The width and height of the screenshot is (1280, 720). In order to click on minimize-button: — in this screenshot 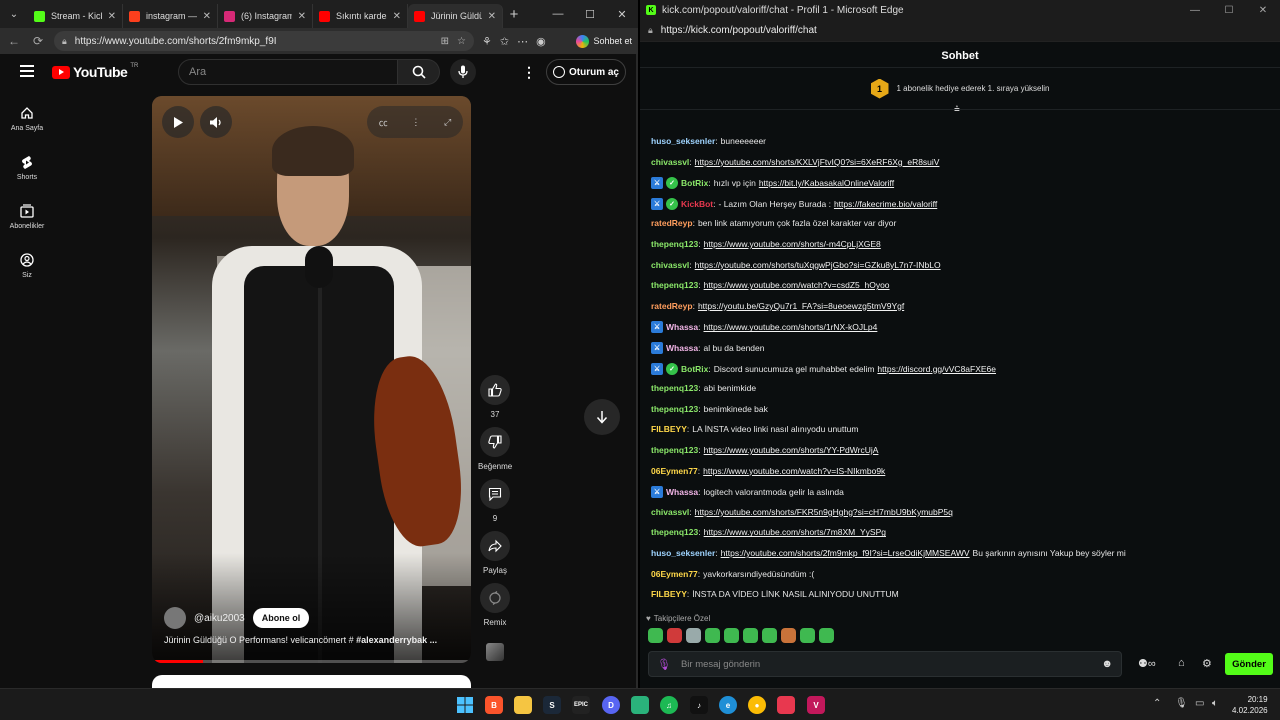, I will do `click(558, 14)`.